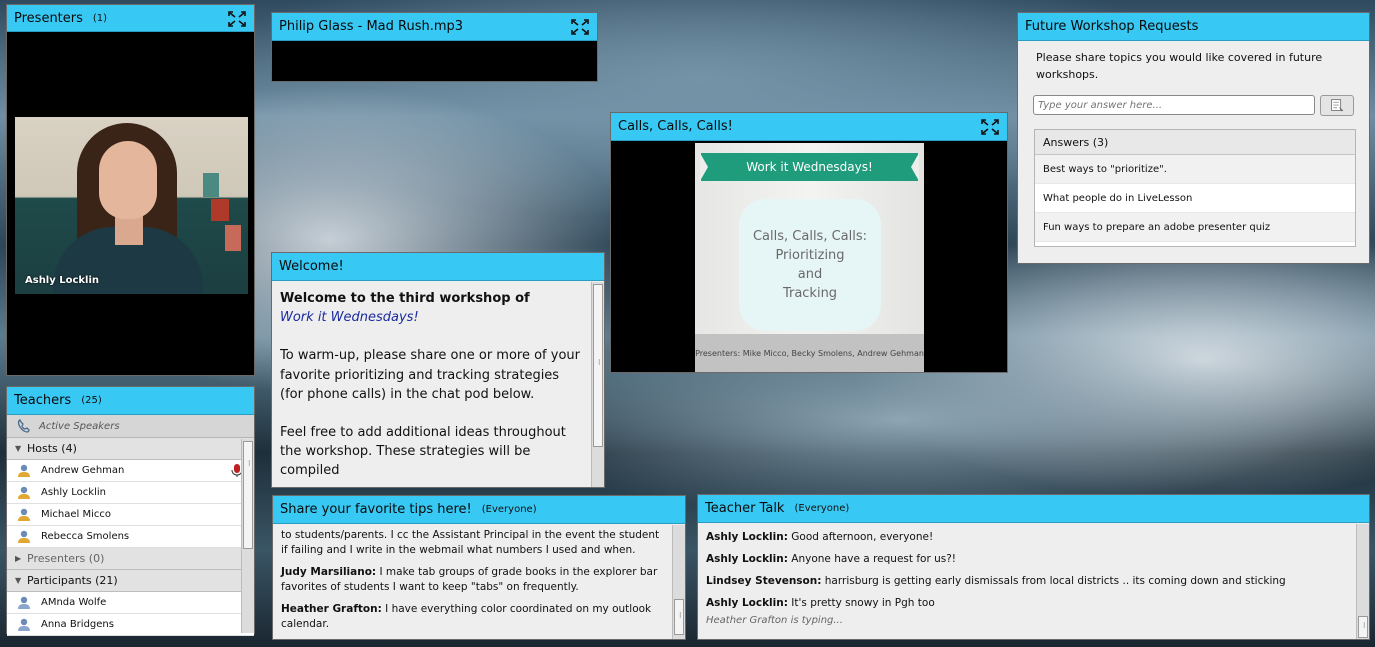  Describe the element at coordinates (76, 514) in the screenshot. I see `attendee-name: Michael Micco` at that location.